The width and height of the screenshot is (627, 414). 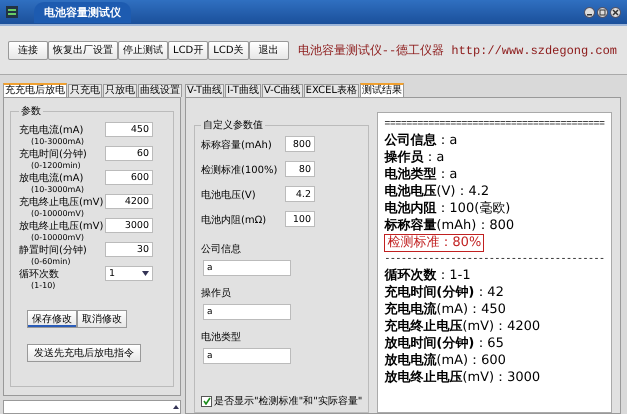 I want to click on group-title: 自定义参数值, so click(x=233, y=125).